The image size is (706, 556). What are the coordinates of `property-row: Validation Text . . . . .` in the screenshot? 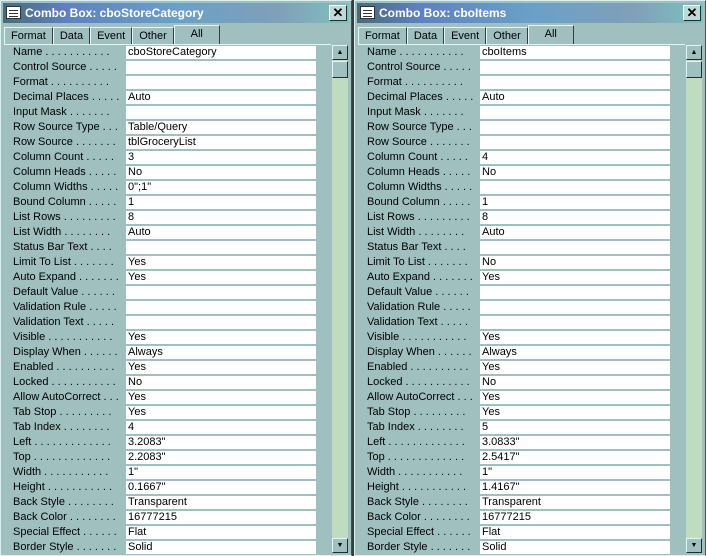 It's located at (521, 322).